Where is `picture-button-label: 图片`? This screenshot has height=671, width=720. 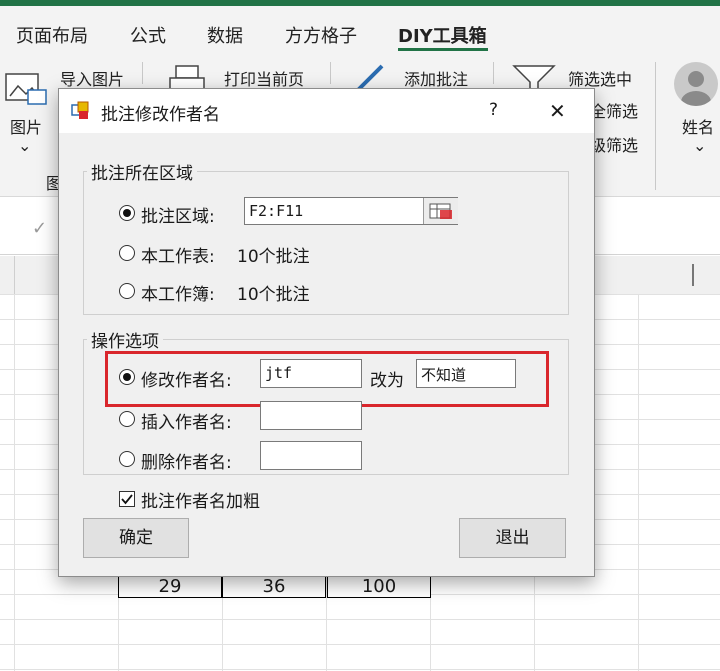 picture-button-label: 图片 is located at coordinates (26, 126).